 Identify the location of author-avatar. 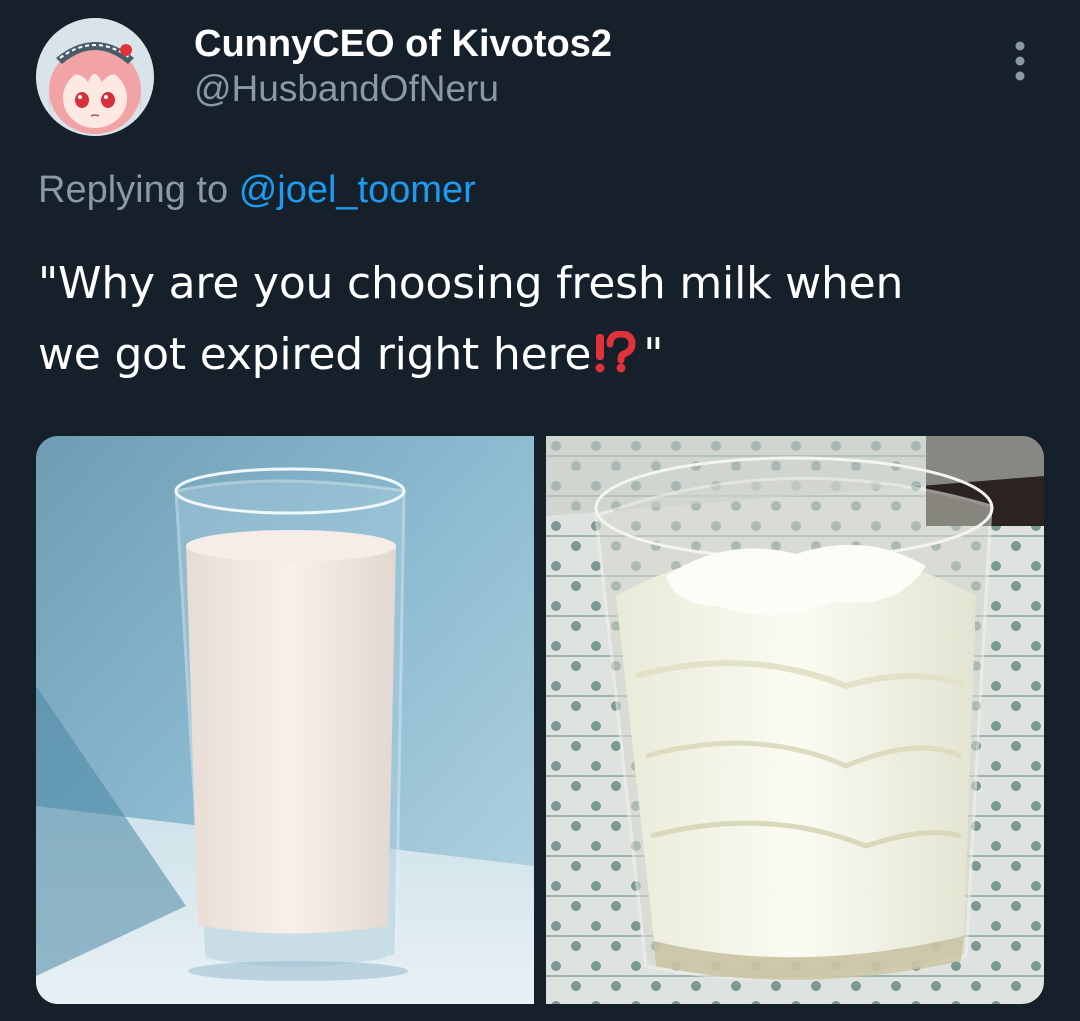
(95, 77).